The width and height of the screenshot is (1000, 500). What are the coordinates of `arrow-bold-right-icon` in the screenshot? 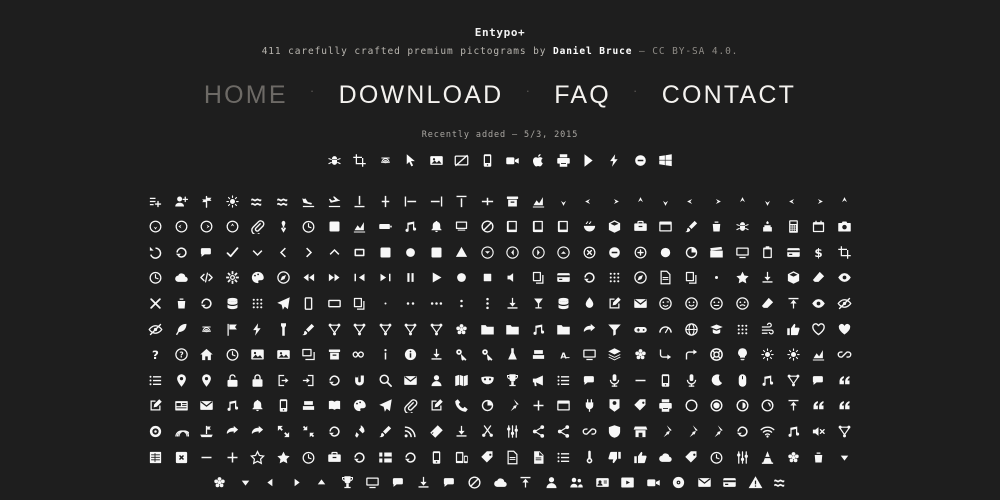 It's located at (615, 201).